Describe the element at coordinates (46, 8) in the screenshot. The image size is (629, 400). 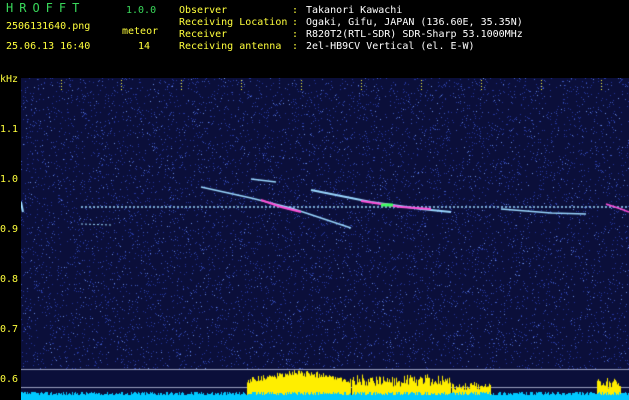
I see `app-title: HROFFT` at that location.